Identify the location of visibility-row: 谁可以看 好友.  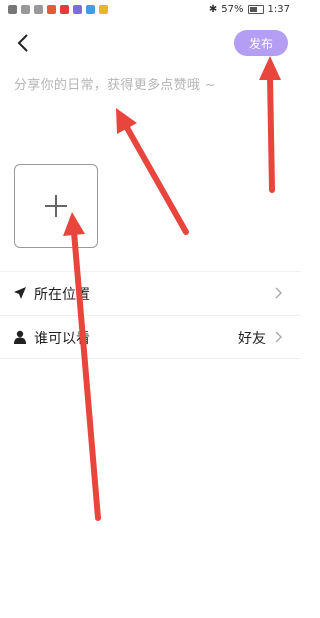
(150, 337).